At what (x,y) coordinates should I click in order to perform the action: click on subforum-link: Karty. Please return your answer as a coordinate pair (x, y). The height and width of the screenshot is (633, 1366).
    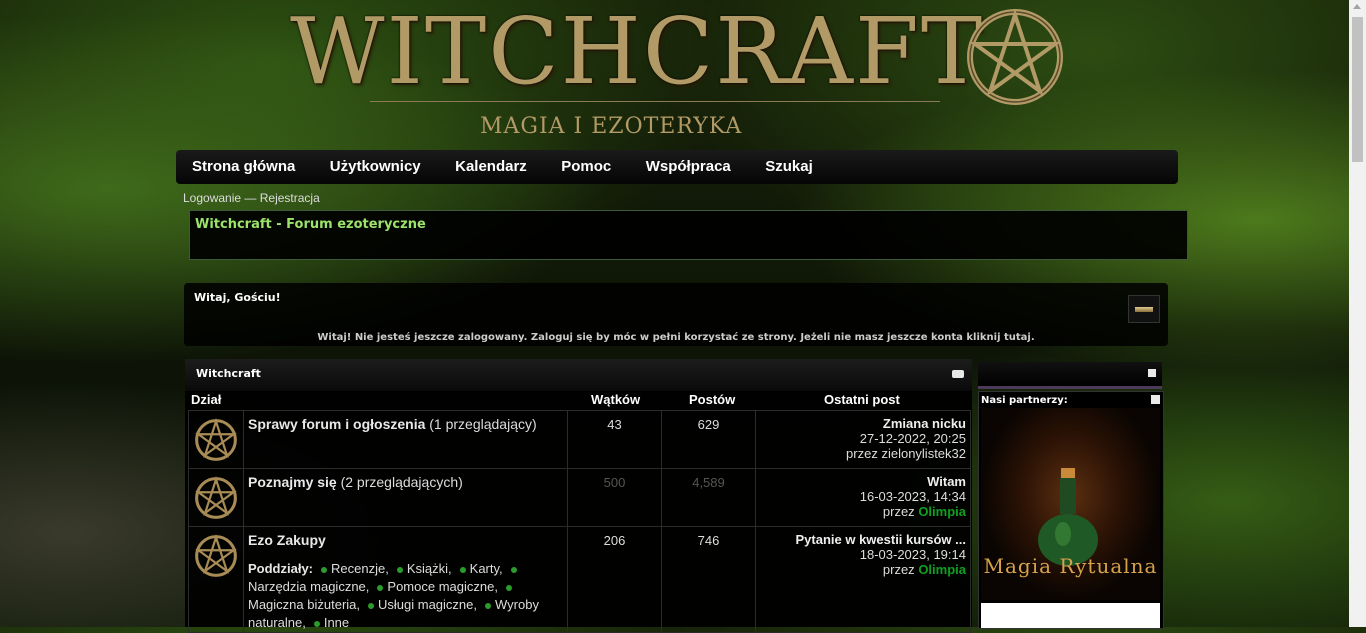
    Looking at the image, I should click on (484, 568).